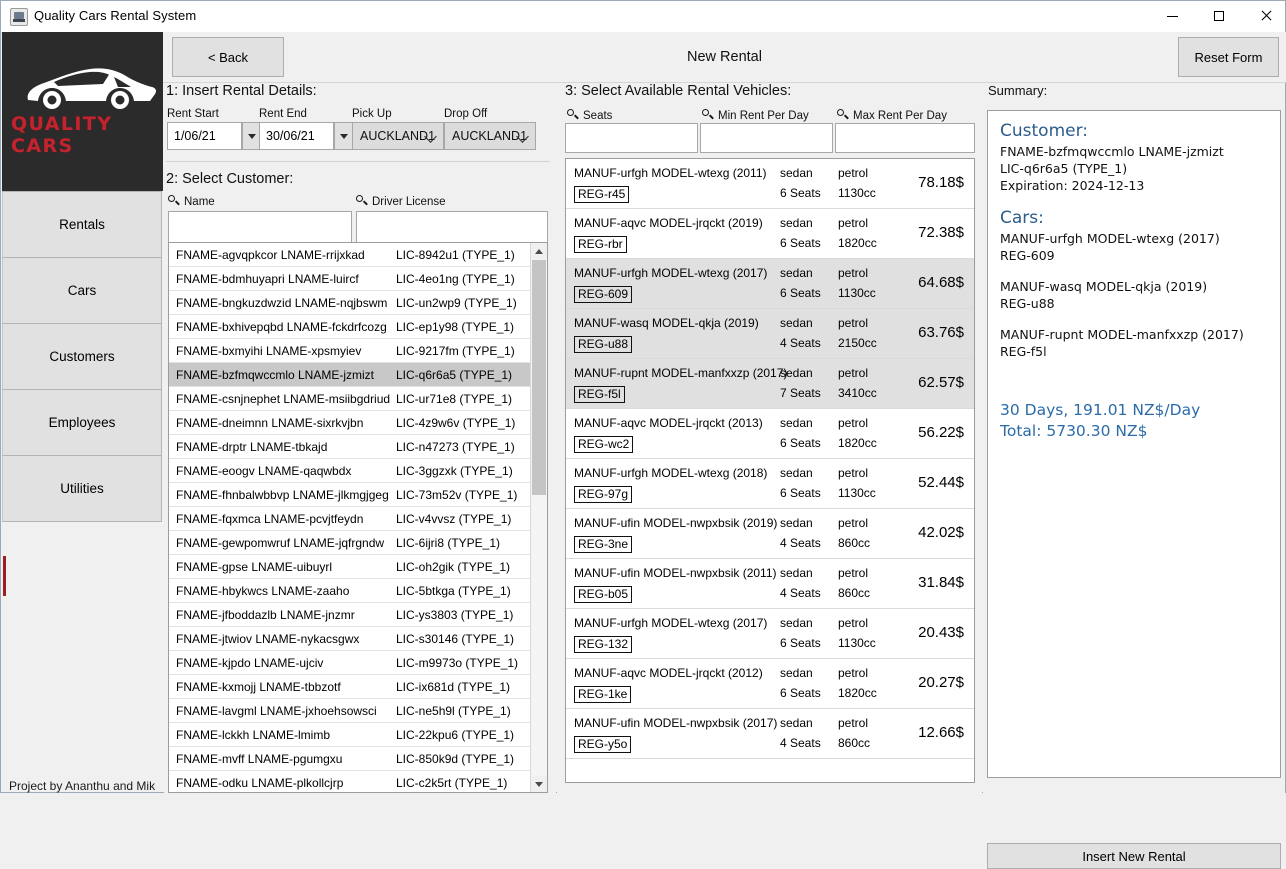 The width and height of the screenshot is (1286, 869). I want to click on vehicle-registration: REG-rbr, so click(600, 244).